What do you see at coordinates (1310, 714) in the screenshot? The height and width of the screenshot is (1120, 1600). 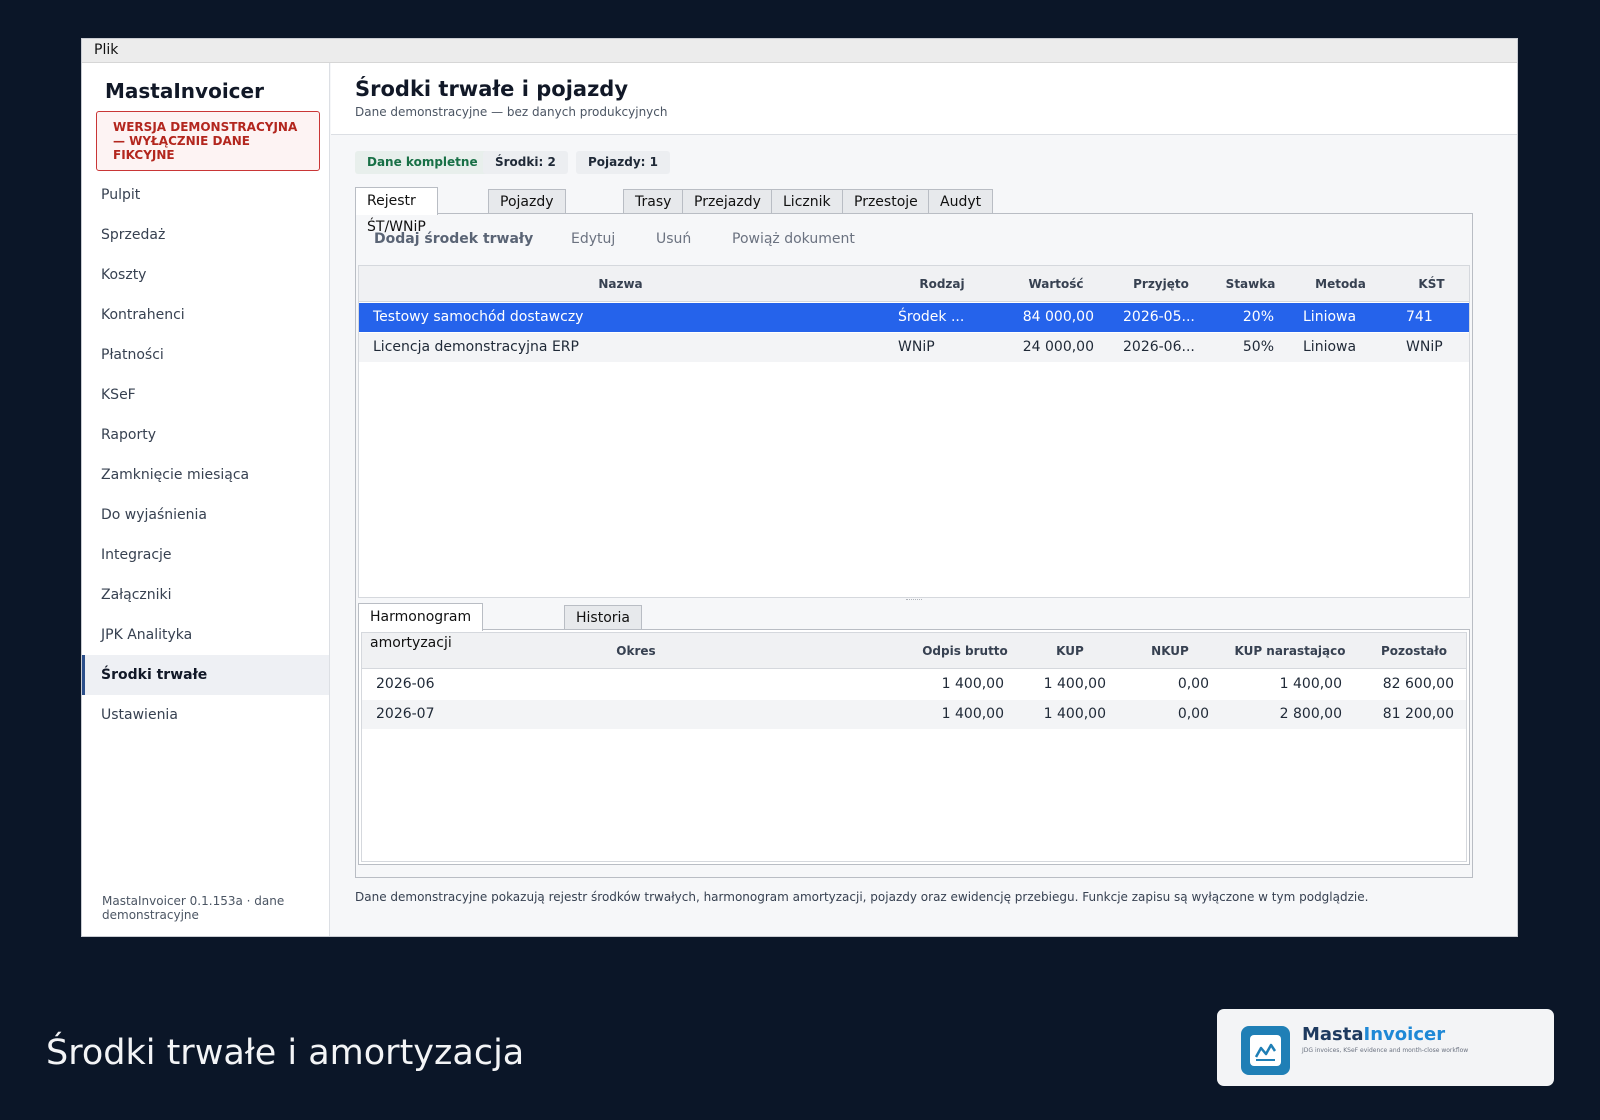 I see `cell-kup-cumulative: 2 800,00` at bounding box center [1310, 714].